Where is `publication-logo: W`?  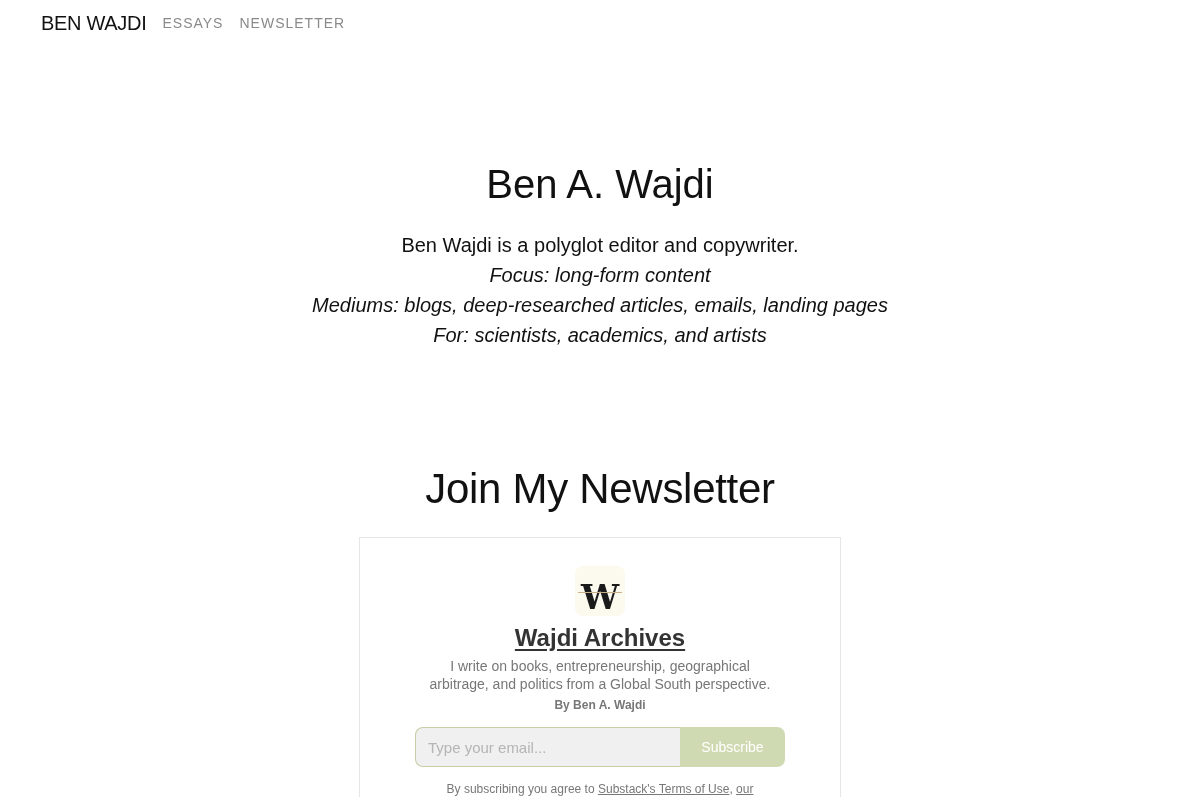
publication-logo: W is located at coordinates (600, 591).